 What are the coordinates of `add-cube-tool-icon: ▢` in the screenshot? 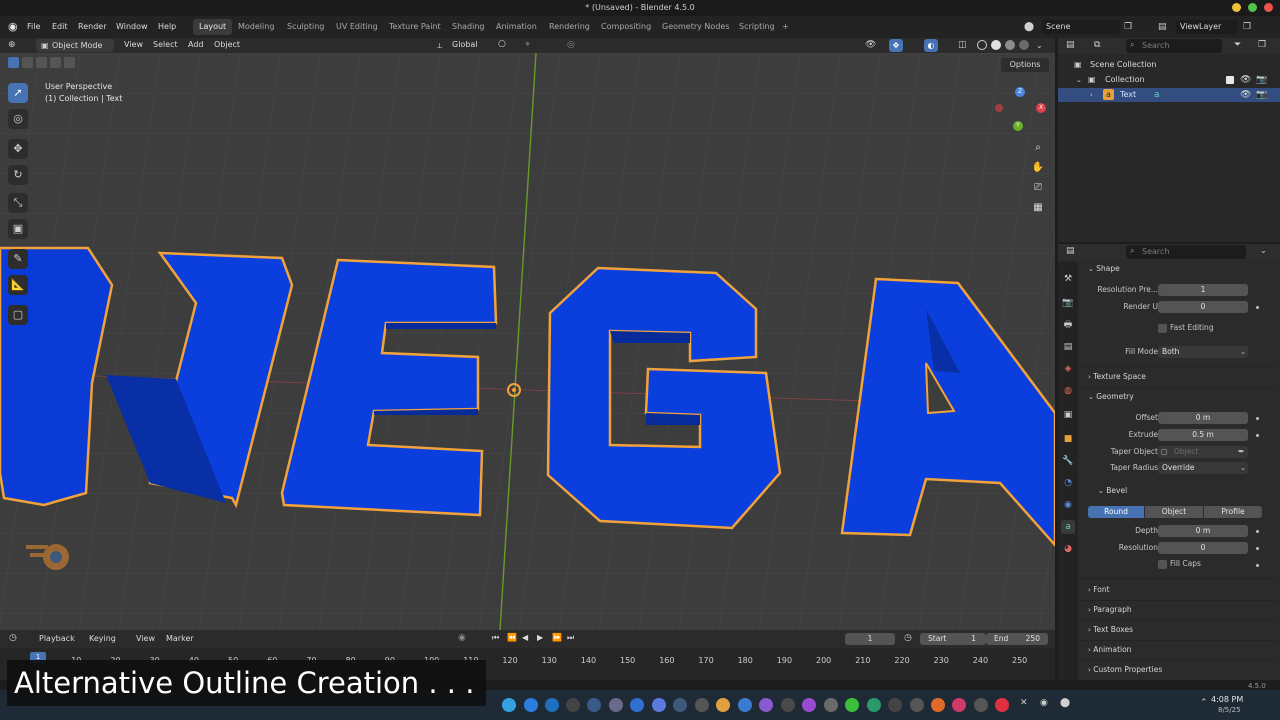 It's located at (18, 315).